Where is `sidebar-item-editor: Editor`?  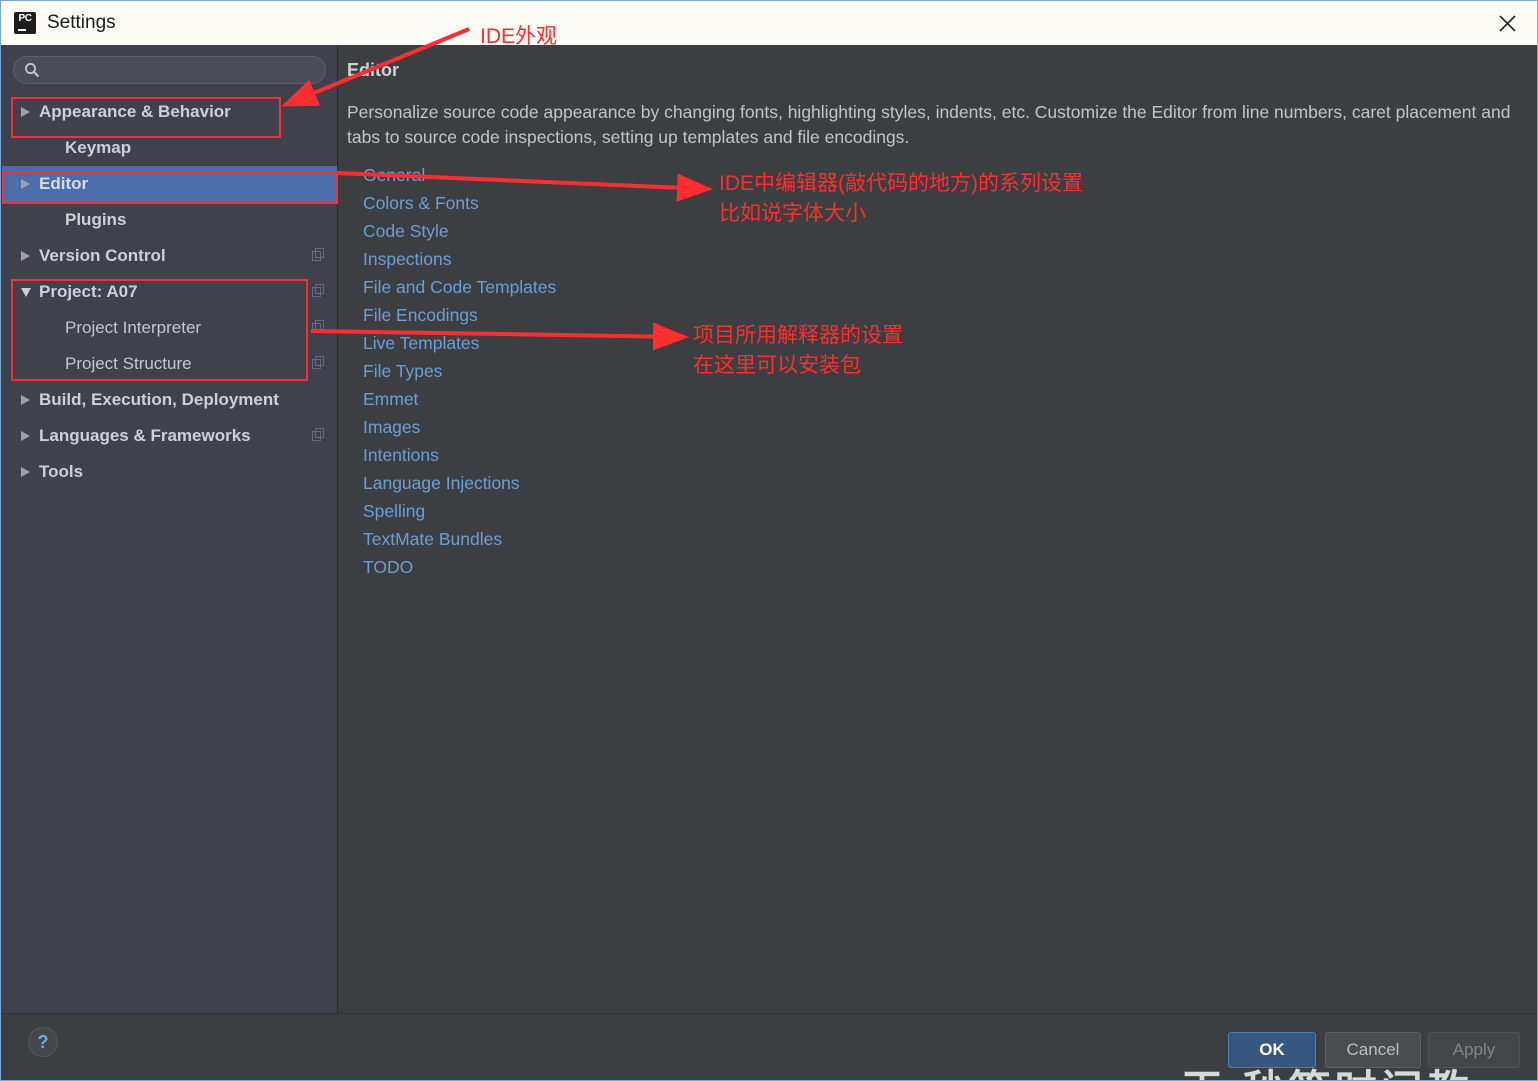 sidebar-item-editor: Editor is located at coordinates (169, 184).